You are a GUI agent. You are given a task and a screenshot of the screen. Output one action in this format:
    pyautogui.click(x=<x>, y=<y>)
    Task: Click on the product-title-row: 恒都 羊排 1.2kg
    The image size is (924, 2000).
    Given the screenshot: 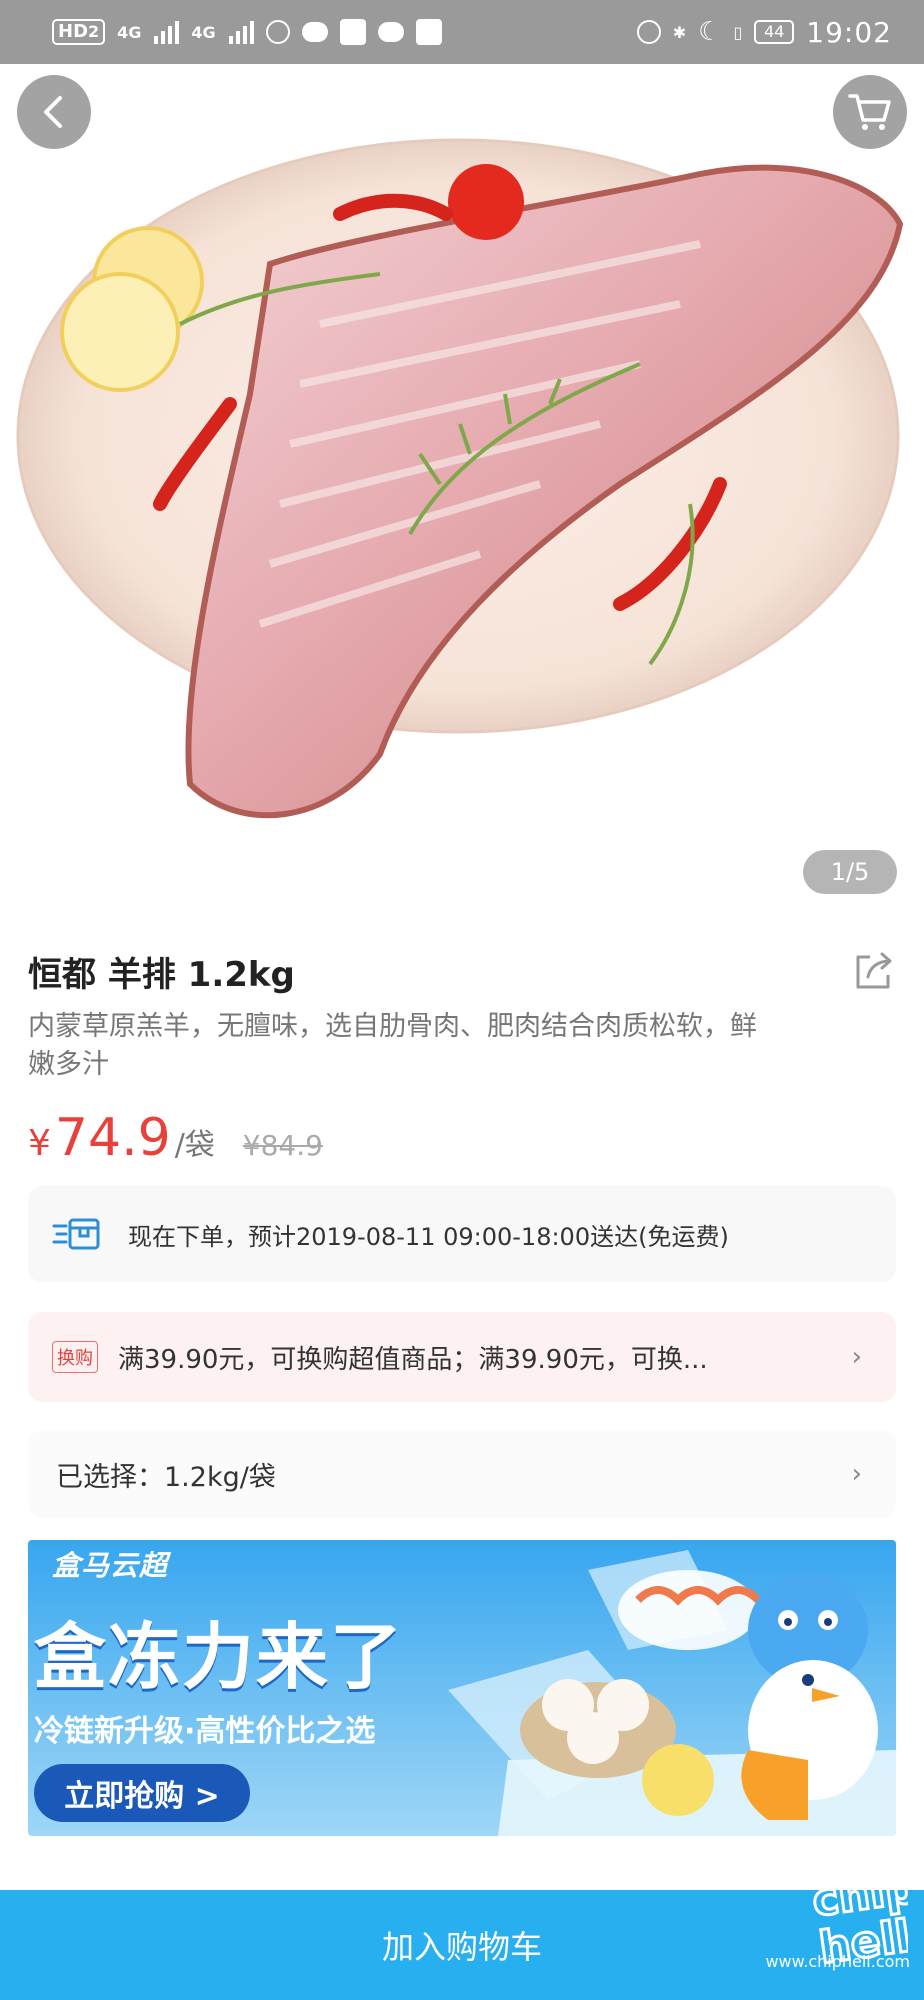 What is the action you would take?
    pyautogui.click(x=462, y=971)
    